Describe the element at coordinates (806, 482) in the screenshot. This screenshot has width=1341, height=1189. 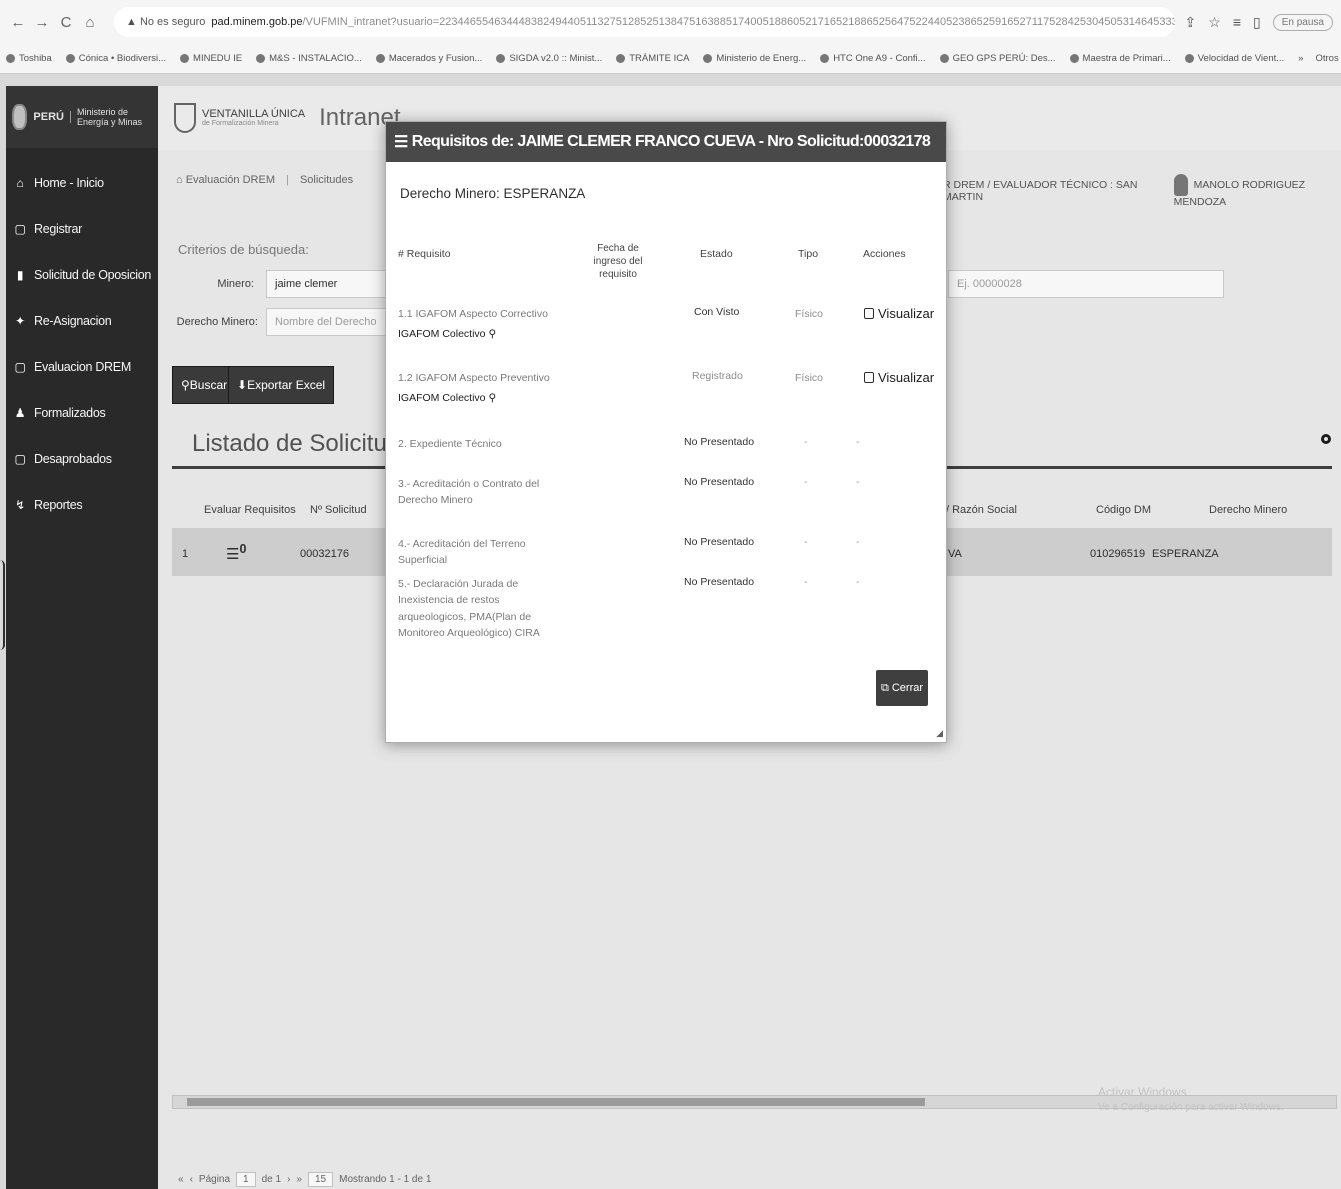
I see `requirement-type: -` at that location.